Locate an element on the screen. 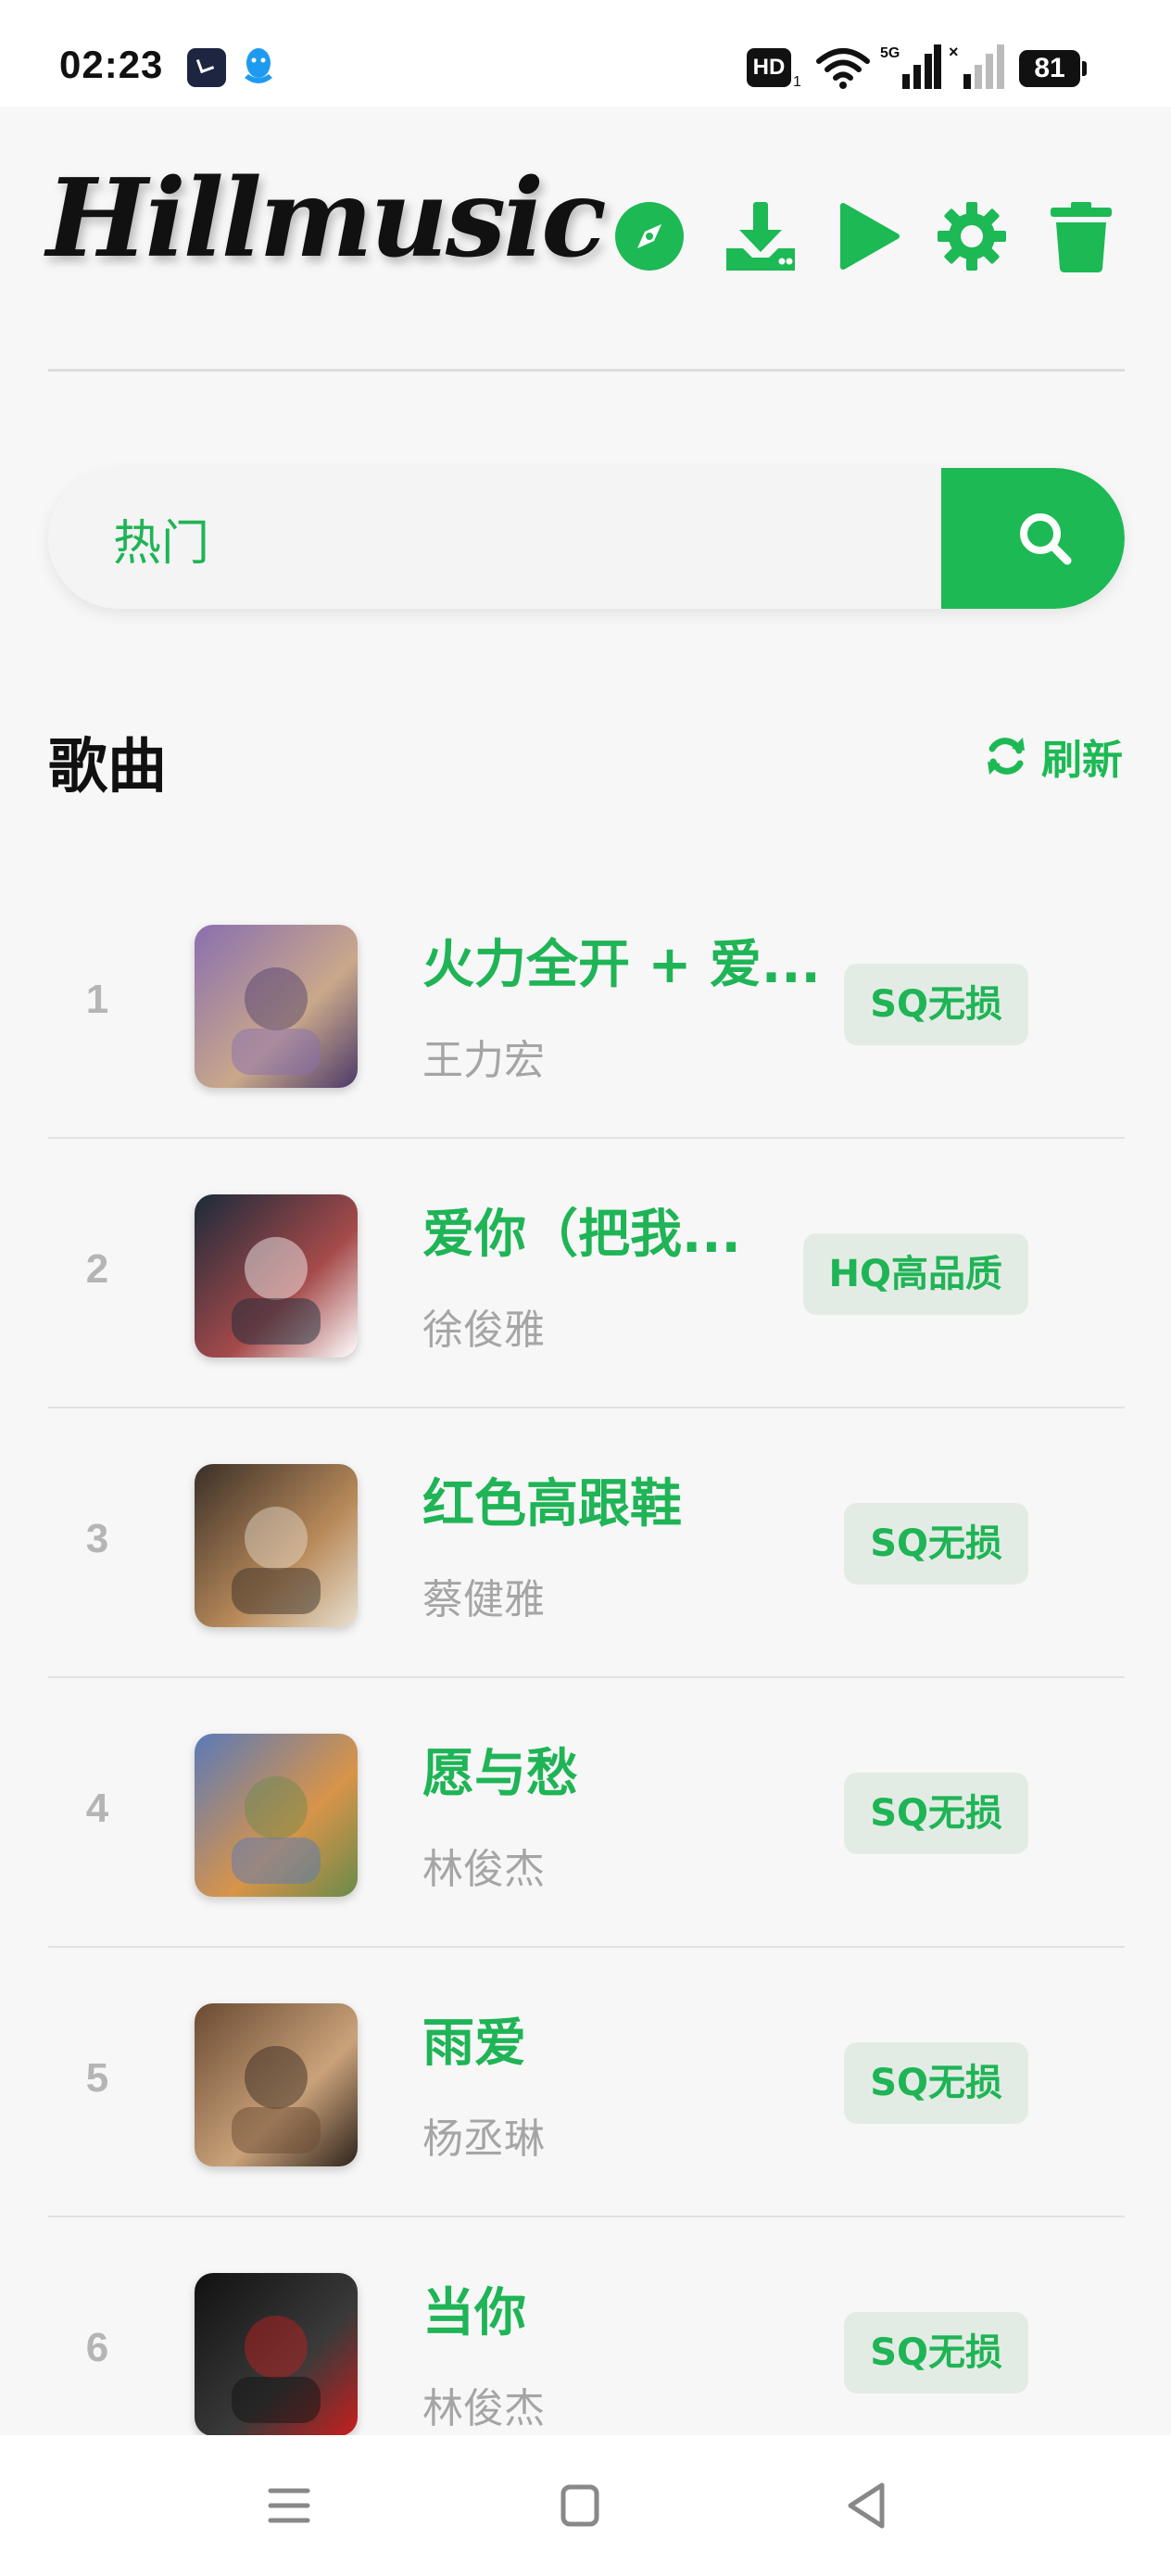  settings-icon is located at coordinates (972, 237).